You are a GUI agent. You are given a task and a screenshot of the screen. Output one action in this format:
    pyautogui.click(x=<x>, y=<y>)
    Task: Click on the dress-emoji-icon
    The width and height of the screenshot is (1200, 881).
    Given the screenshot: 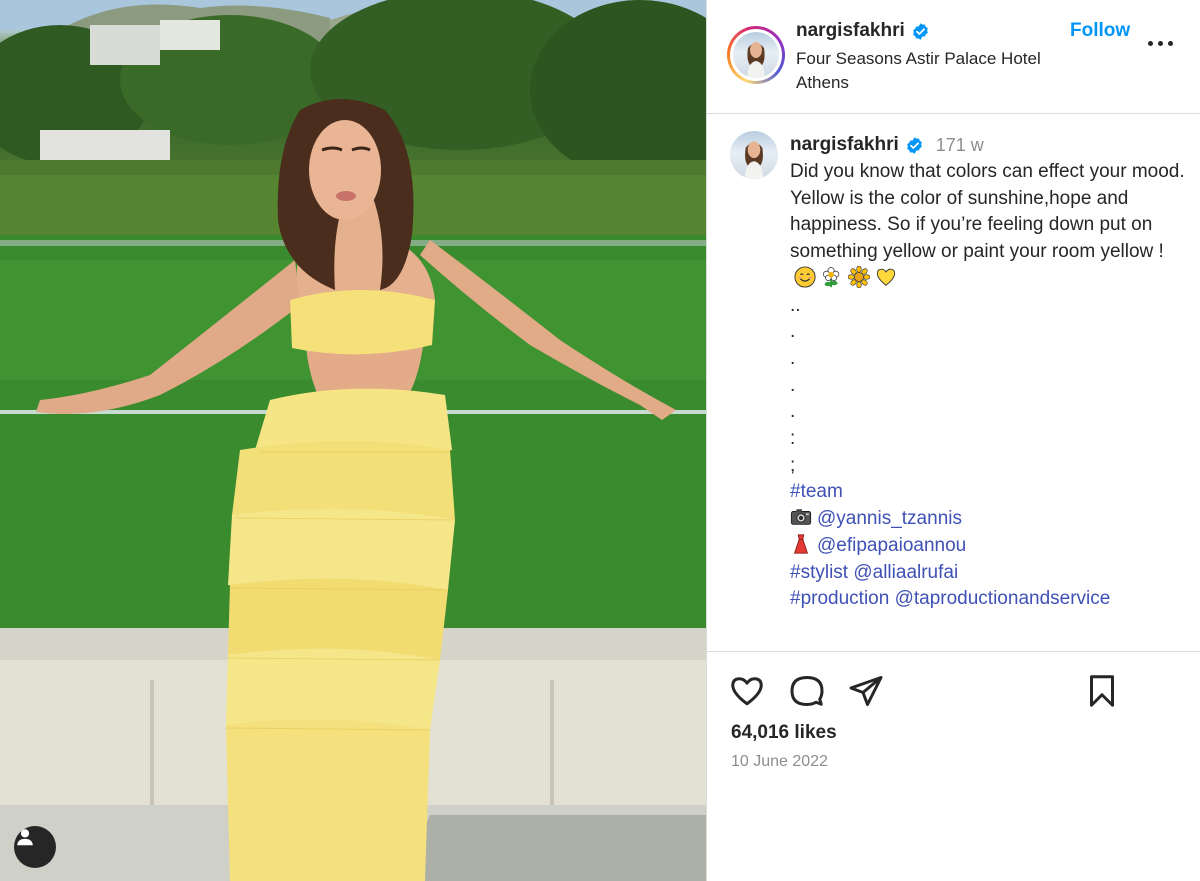 What is the action you would take?
    pyautogui.click(x=801, y=544)
    